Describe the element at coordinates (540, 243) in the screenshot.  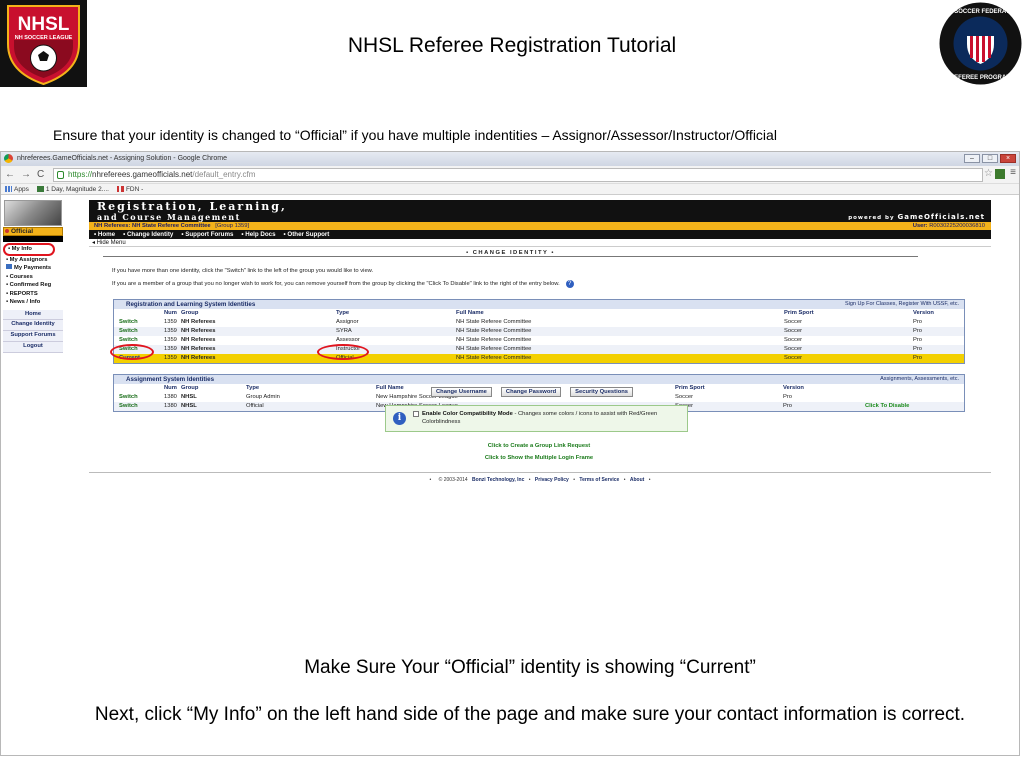
I see `hide-menu-link: ◂ Hide Menu` at that location.